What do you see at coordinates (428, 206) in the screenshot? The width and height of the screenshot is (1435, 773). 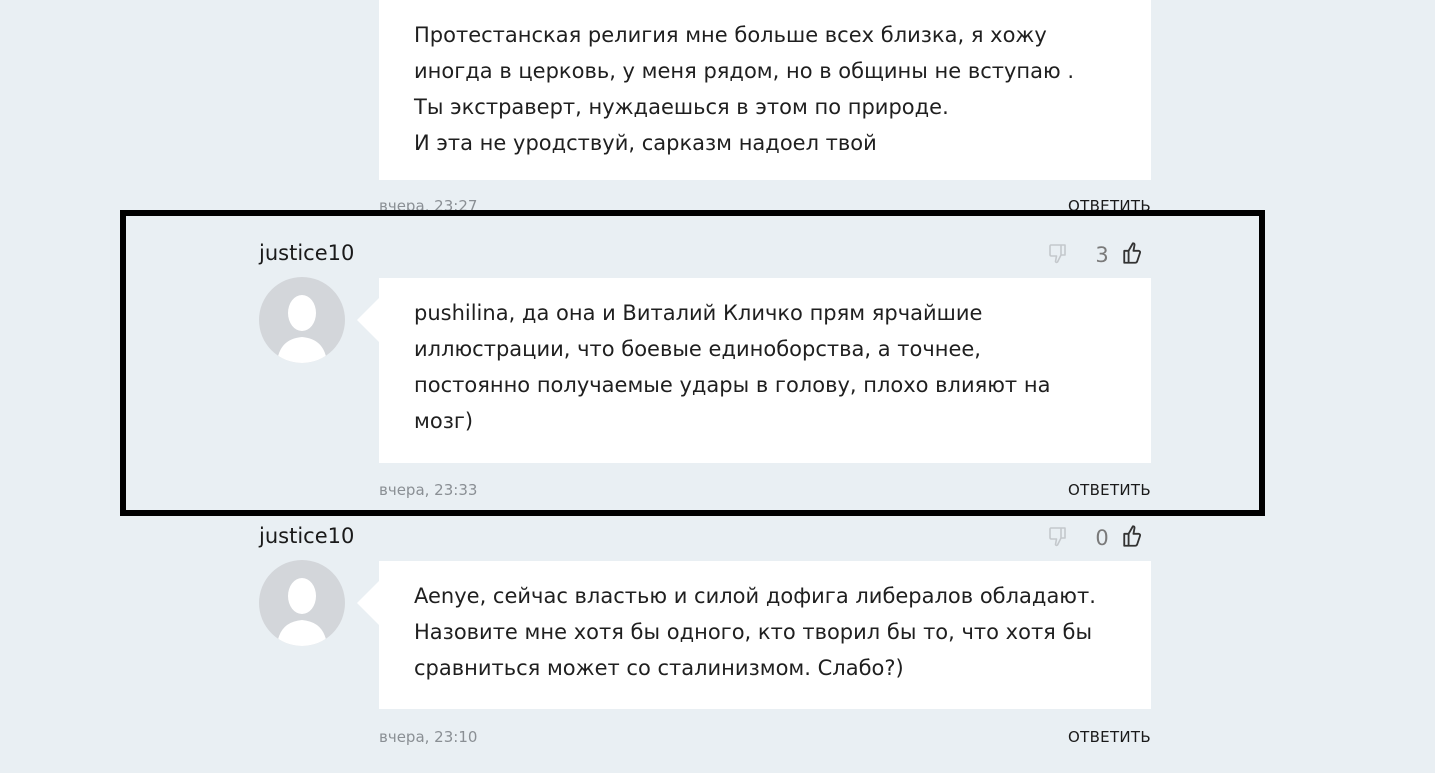 I see `comment-timestamp: вчера, 23:27` at bounding box center [428, 206].